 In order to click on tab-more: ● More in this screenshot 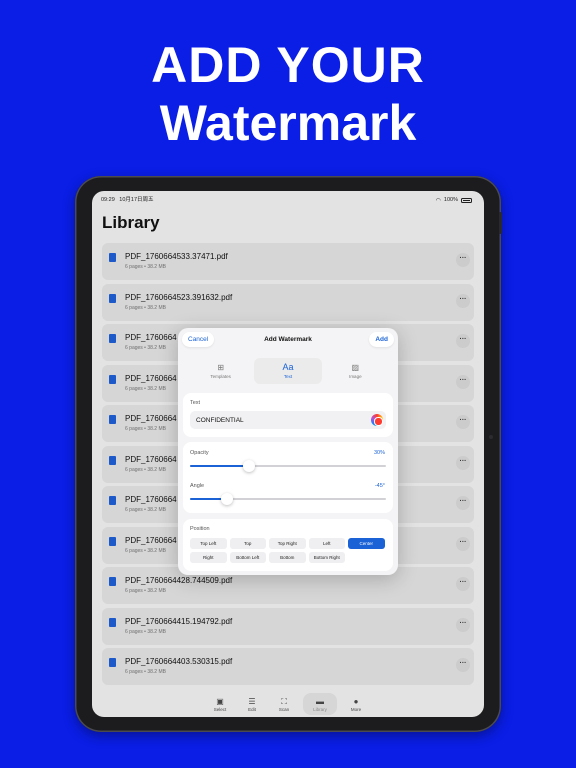, I will do `click(356, 704)`.